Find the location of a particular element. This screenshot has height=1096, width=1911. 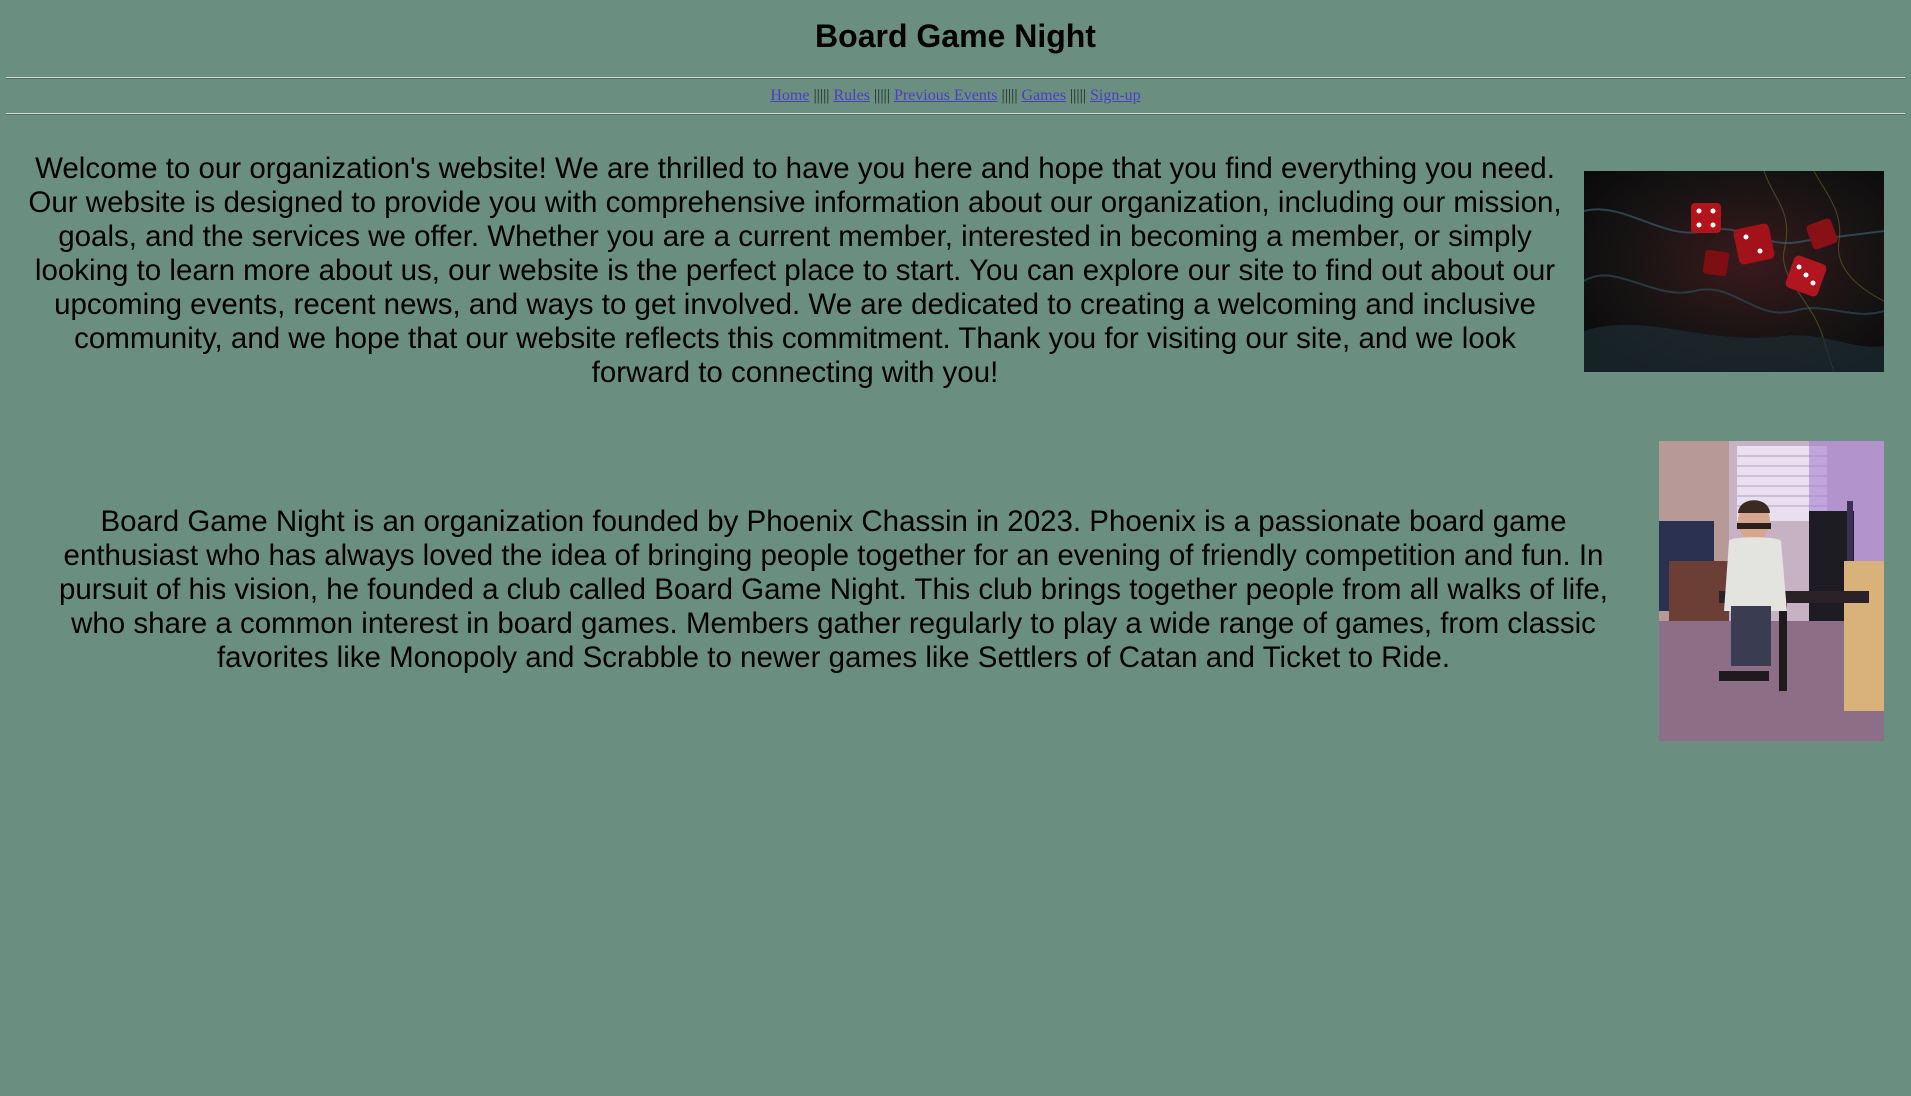

top-divider is located at coordinates (955, 78).